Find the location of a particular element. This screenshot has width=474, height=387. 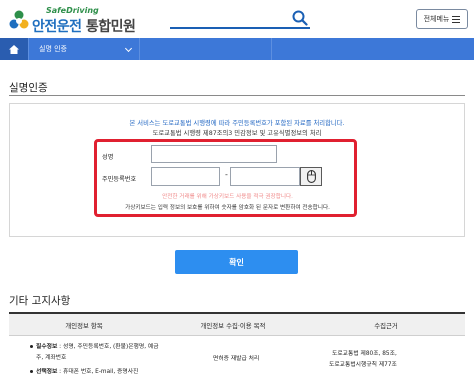

navigation-bar: 실명 인증 is located at coordinates (237, 49).